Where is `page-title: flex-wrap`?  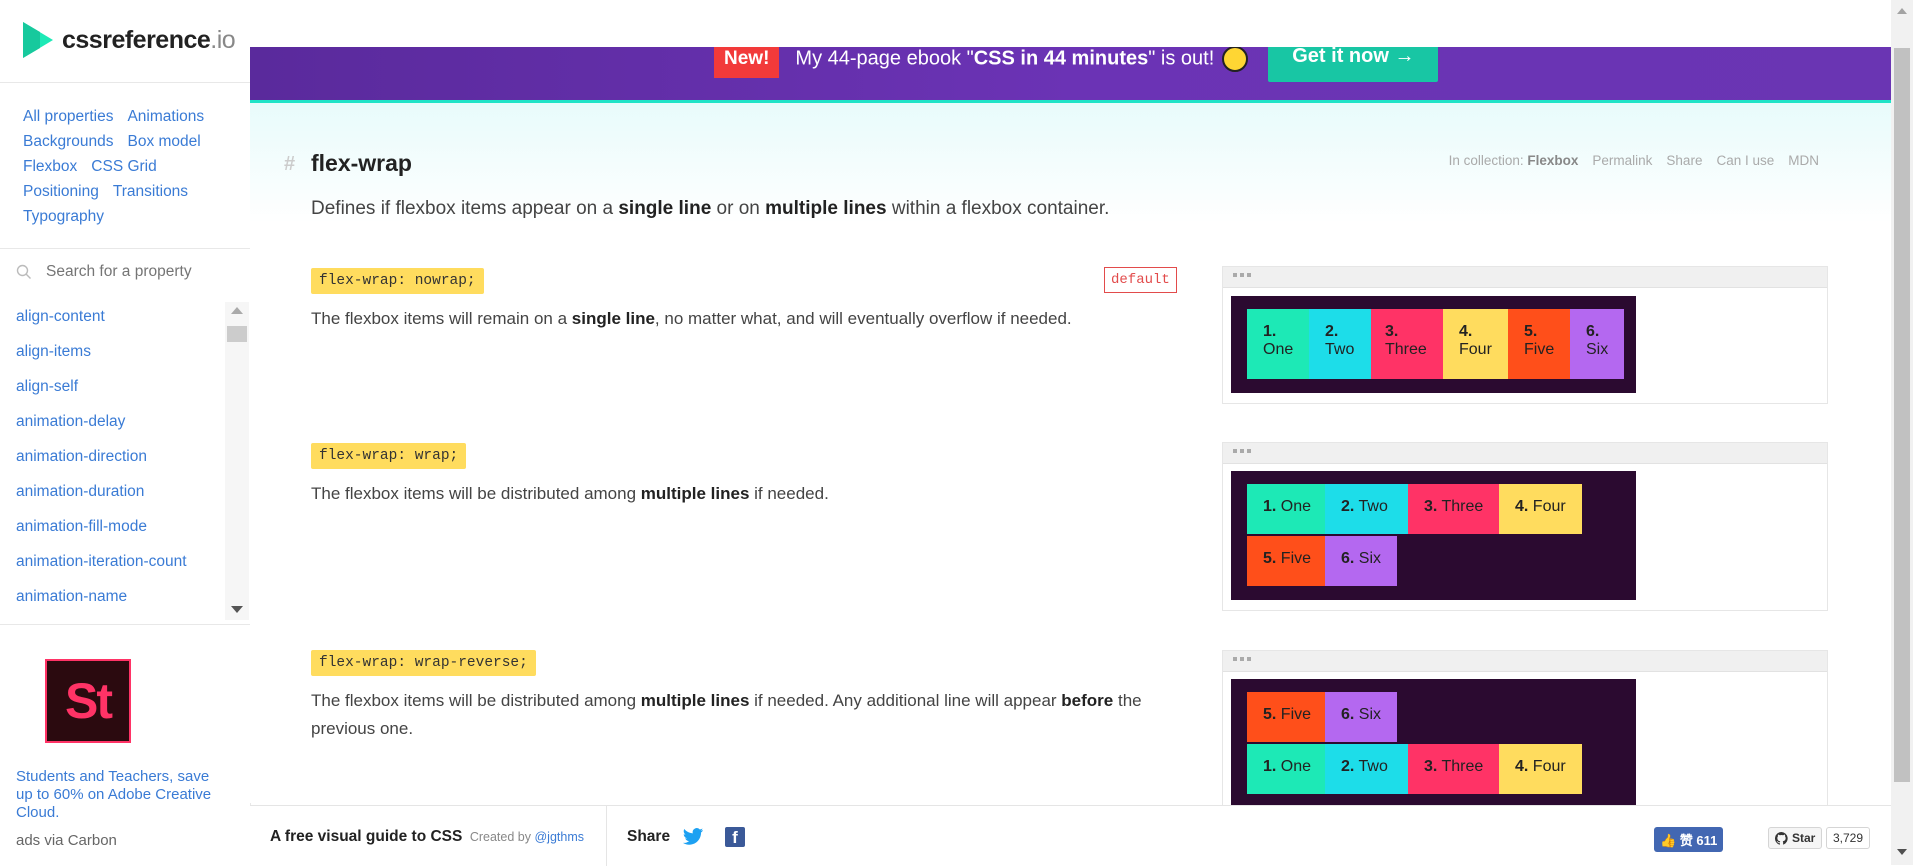
page-title: flex-wrap is located at coordinates (361, 163).